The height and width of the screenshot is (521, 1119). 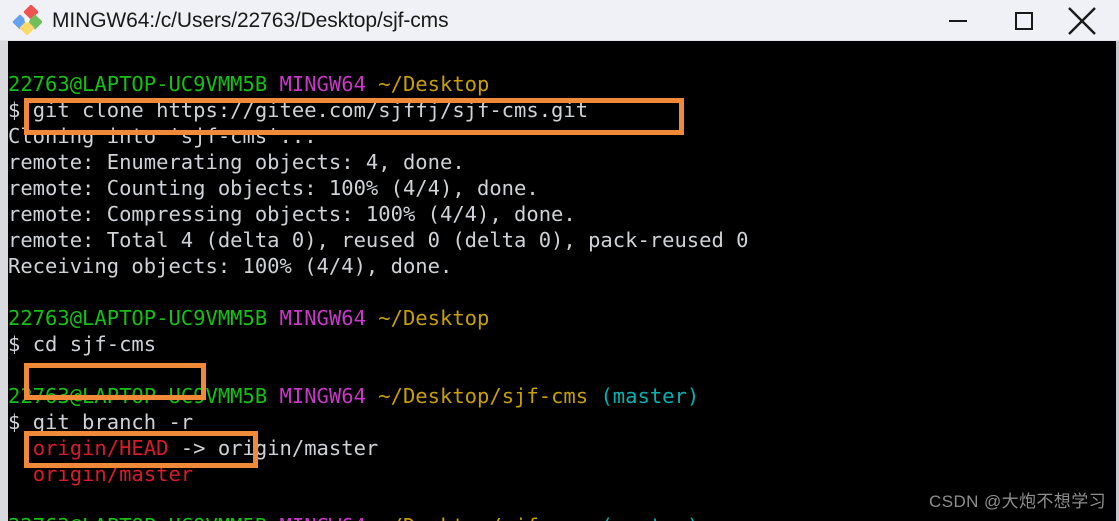 I want to click on terminal-line-prompt-2: 22763@LAPTOP-UC9VMM5B MINGW64 ~/Desktop, so click(x=248, y=318).